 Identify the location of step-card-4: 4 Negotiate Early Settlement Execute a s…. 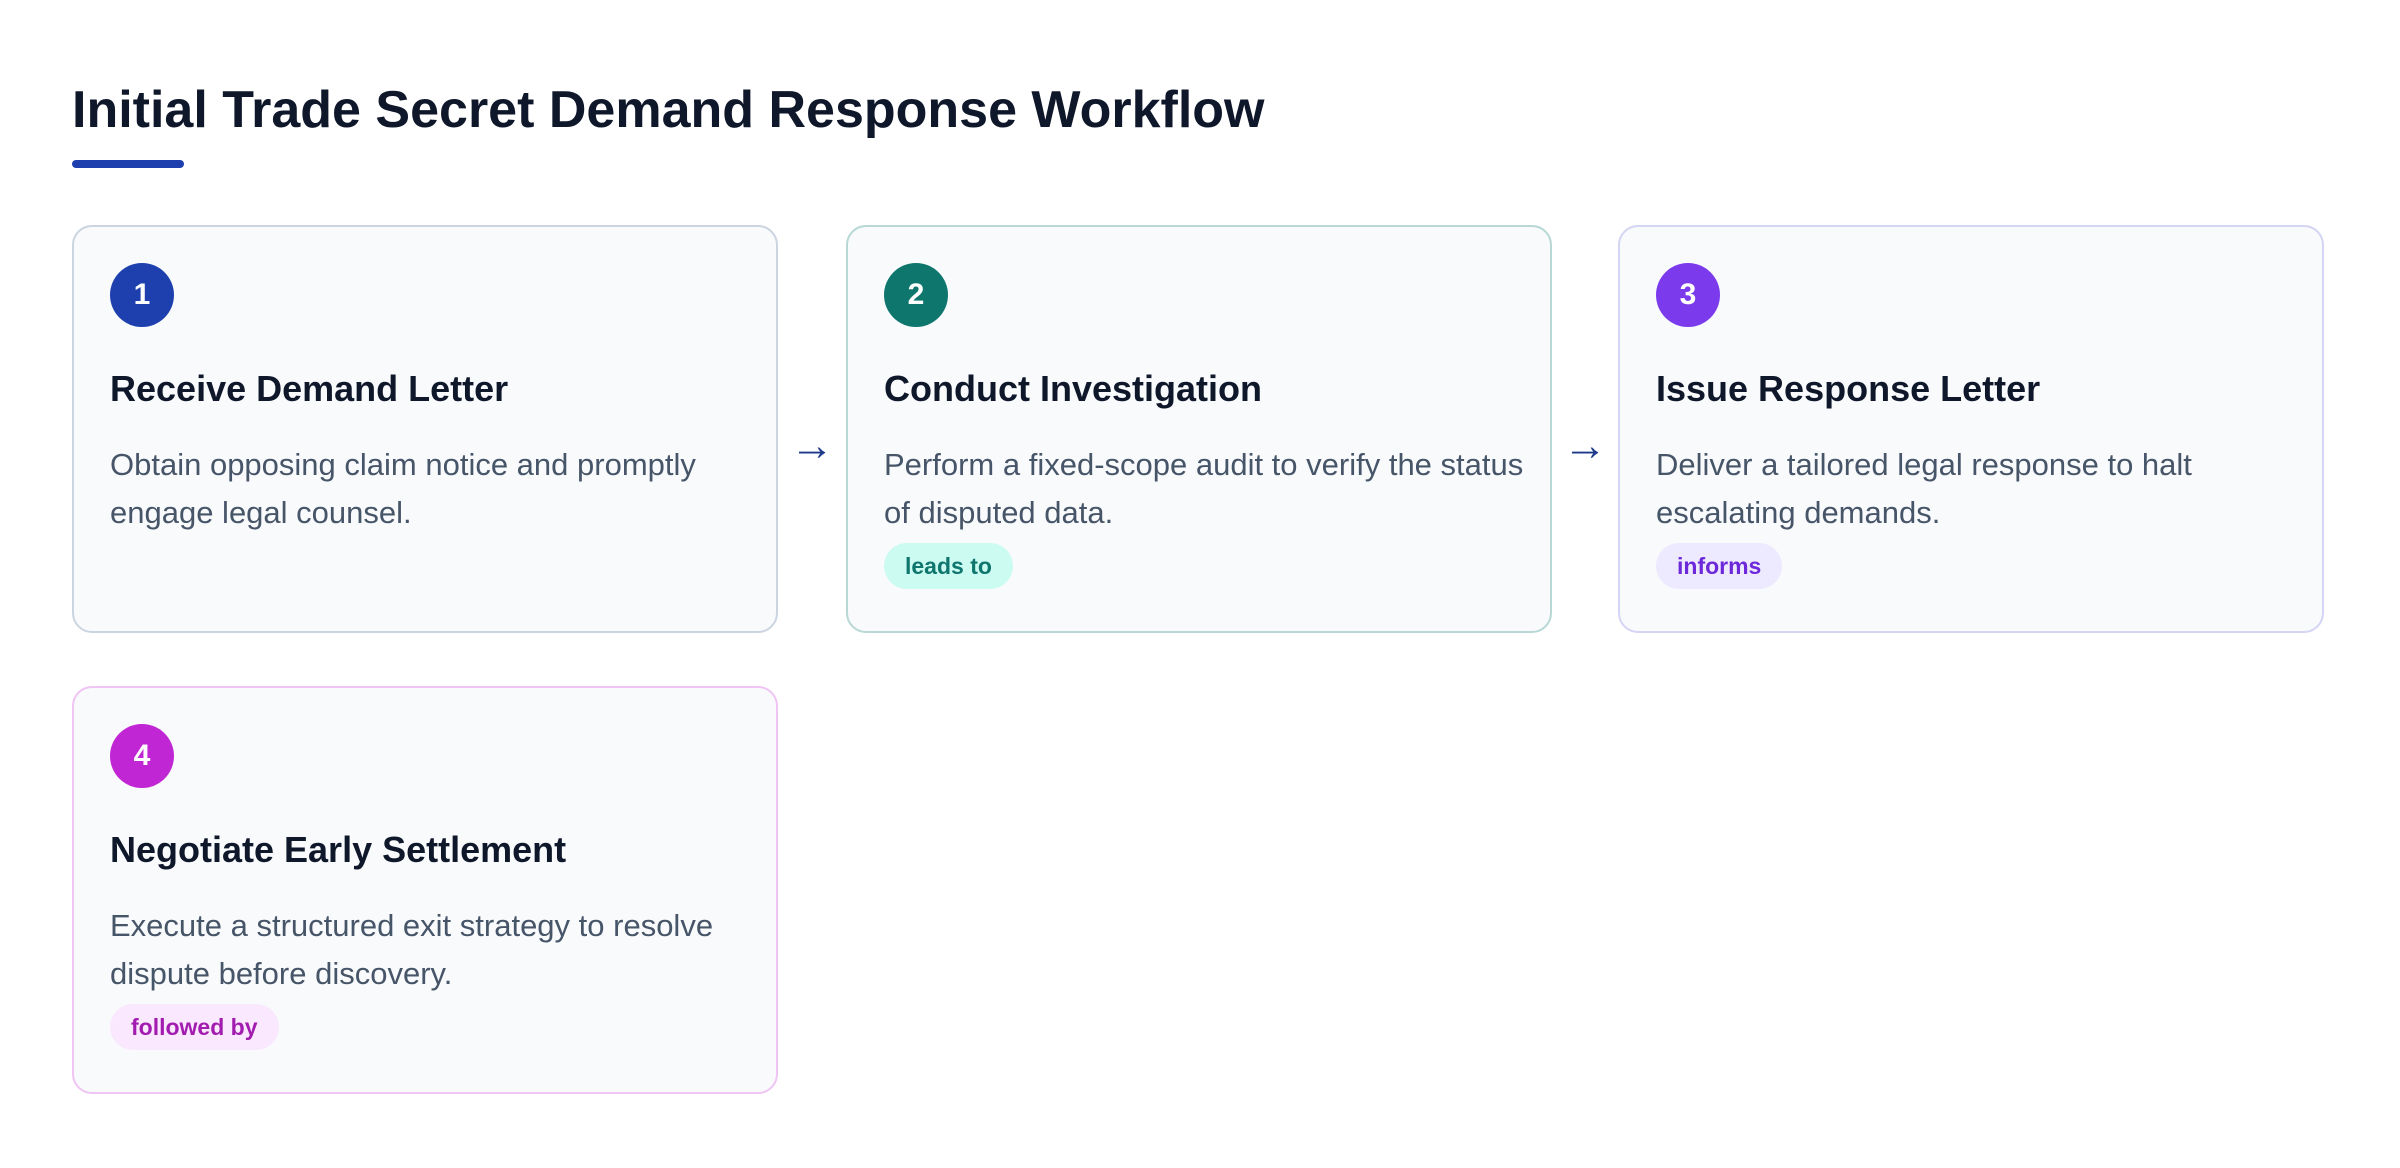
(425, 890).